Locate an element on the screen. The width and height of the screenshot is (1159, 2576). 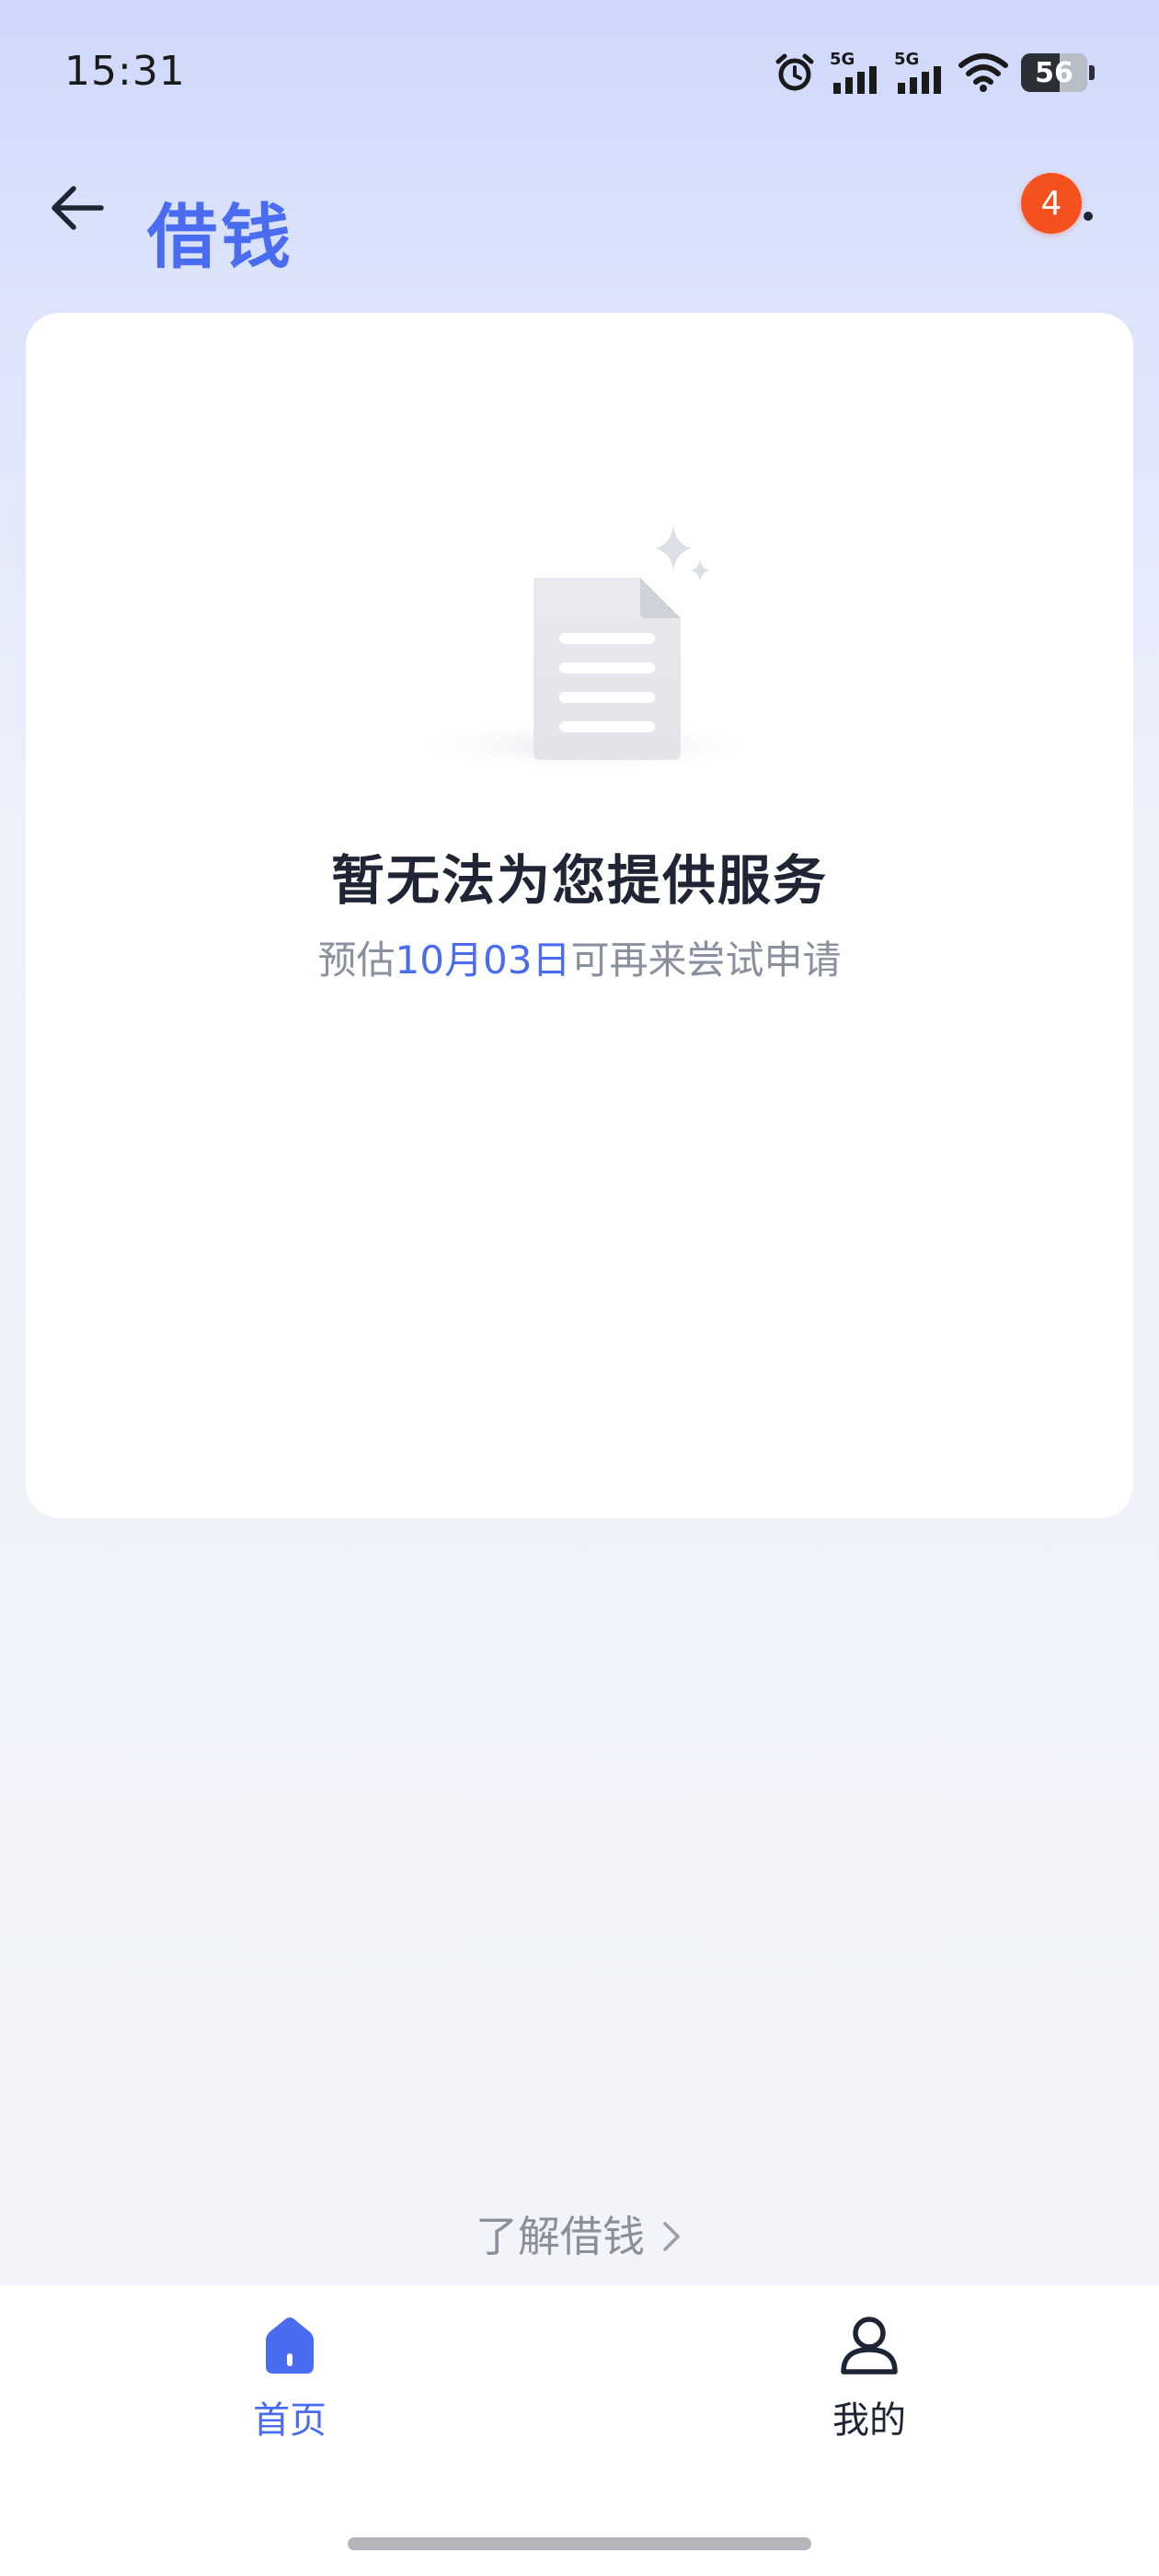
nav-item-home: 首页 is located at coordinates (290, 2382).